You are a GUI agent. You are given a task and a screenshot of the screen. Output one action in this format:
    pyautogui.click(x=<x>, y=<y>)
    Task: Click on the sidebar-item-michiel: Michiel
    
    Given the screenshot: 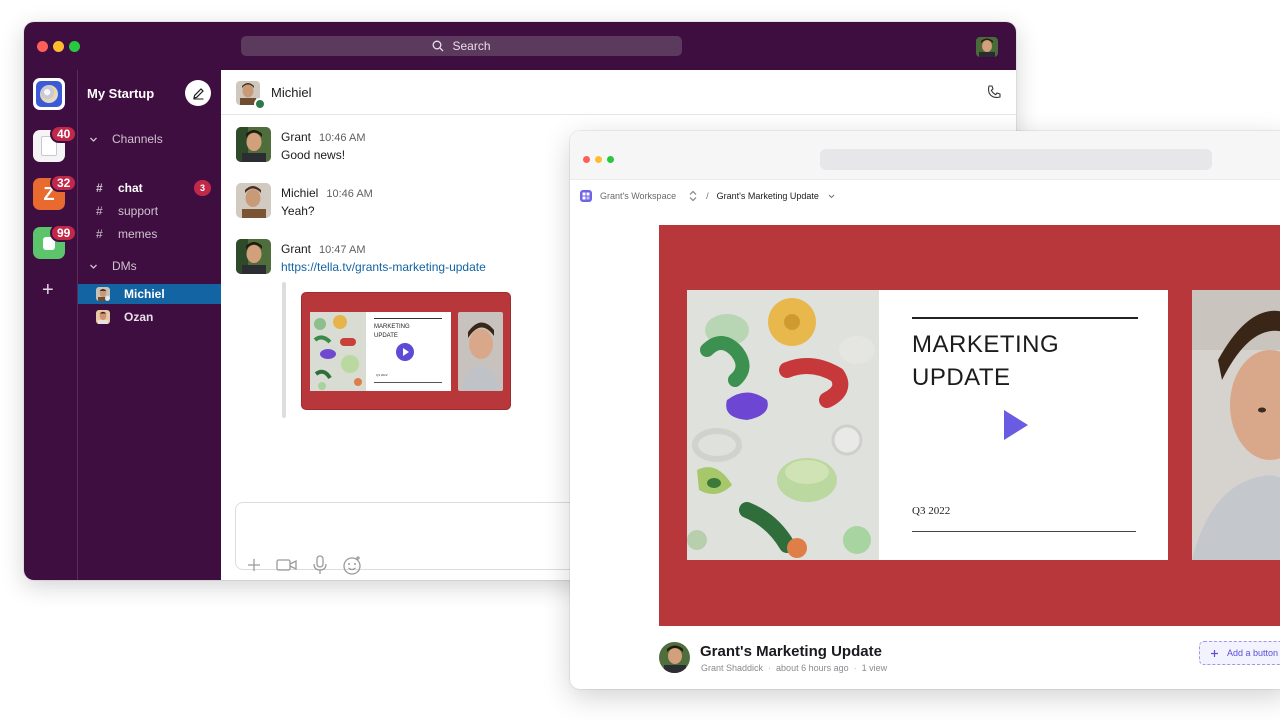 What is the action you would take?
    pyautogui.click(x=149, y=294)
    